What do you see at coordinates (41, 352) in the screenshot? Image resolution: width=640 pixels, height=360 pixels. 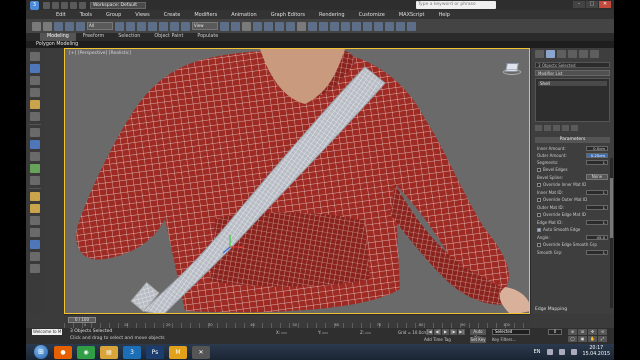 I see `start-button: ⊞` at bounding box center [41, 352].